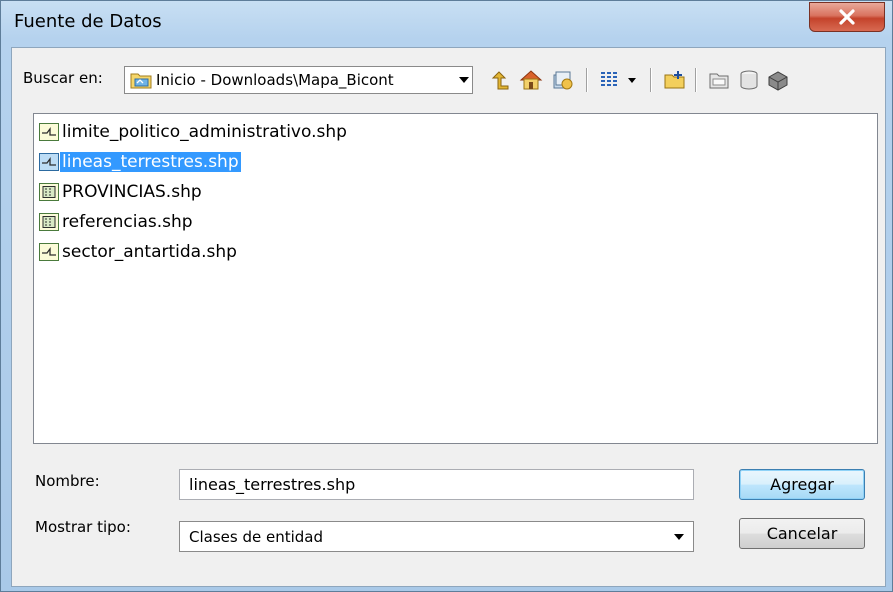 The image size is (893, 592). What do you see at coordinates (275, 80) in the screenshot?
I see `lookin-path: Inicio - Downloads\Mapa_Bicont` at bounding box center [275, 80].